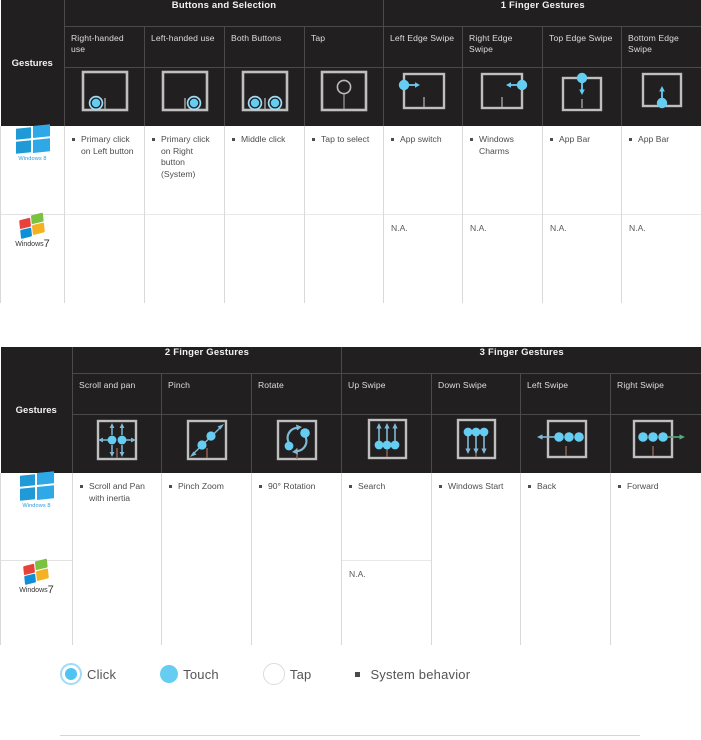  Describe the element at coordinates (565, 443) in the screenshot. I see `three-finger-left-swipe-icon` at that location.